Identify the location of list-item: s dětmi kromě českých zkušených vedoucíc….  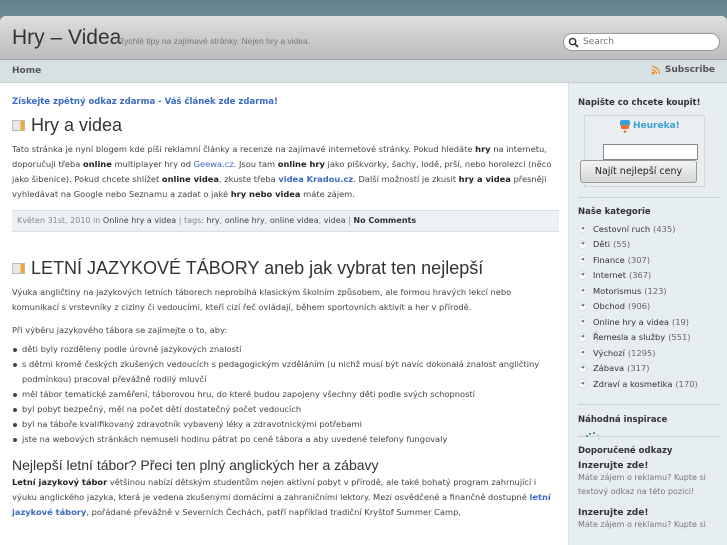
(284, 372).